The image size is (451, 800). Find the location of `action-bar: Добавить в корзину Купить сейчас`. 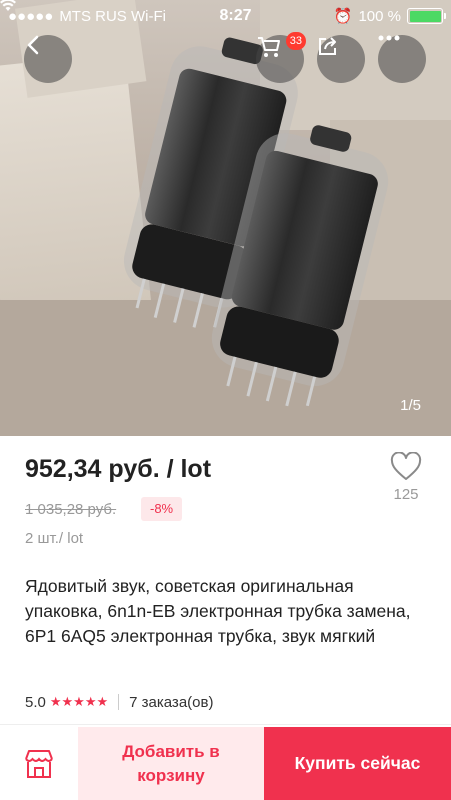

action-bar: Добавить в корзину Купить сейчас is located at coordinates (225, 763).